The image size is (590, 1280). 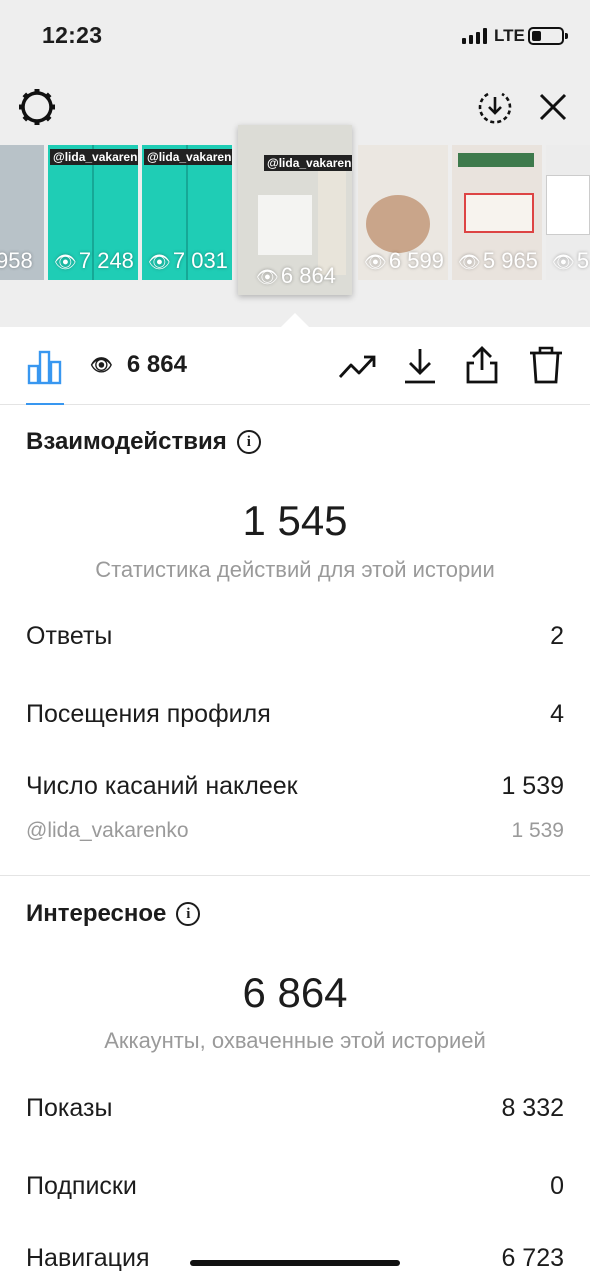 What do you see at coordinates (557, 636) in the screenshot?
I see `stat-value: 2` at bounding box center [557, 636].